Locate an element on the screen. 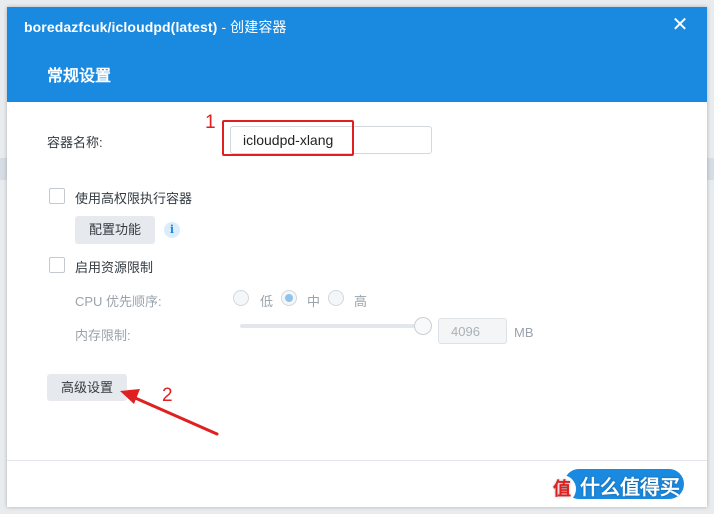 This screenshot has height=514, width=714. watermark-logo-icon: 值 is located at coordinates (562, 488).